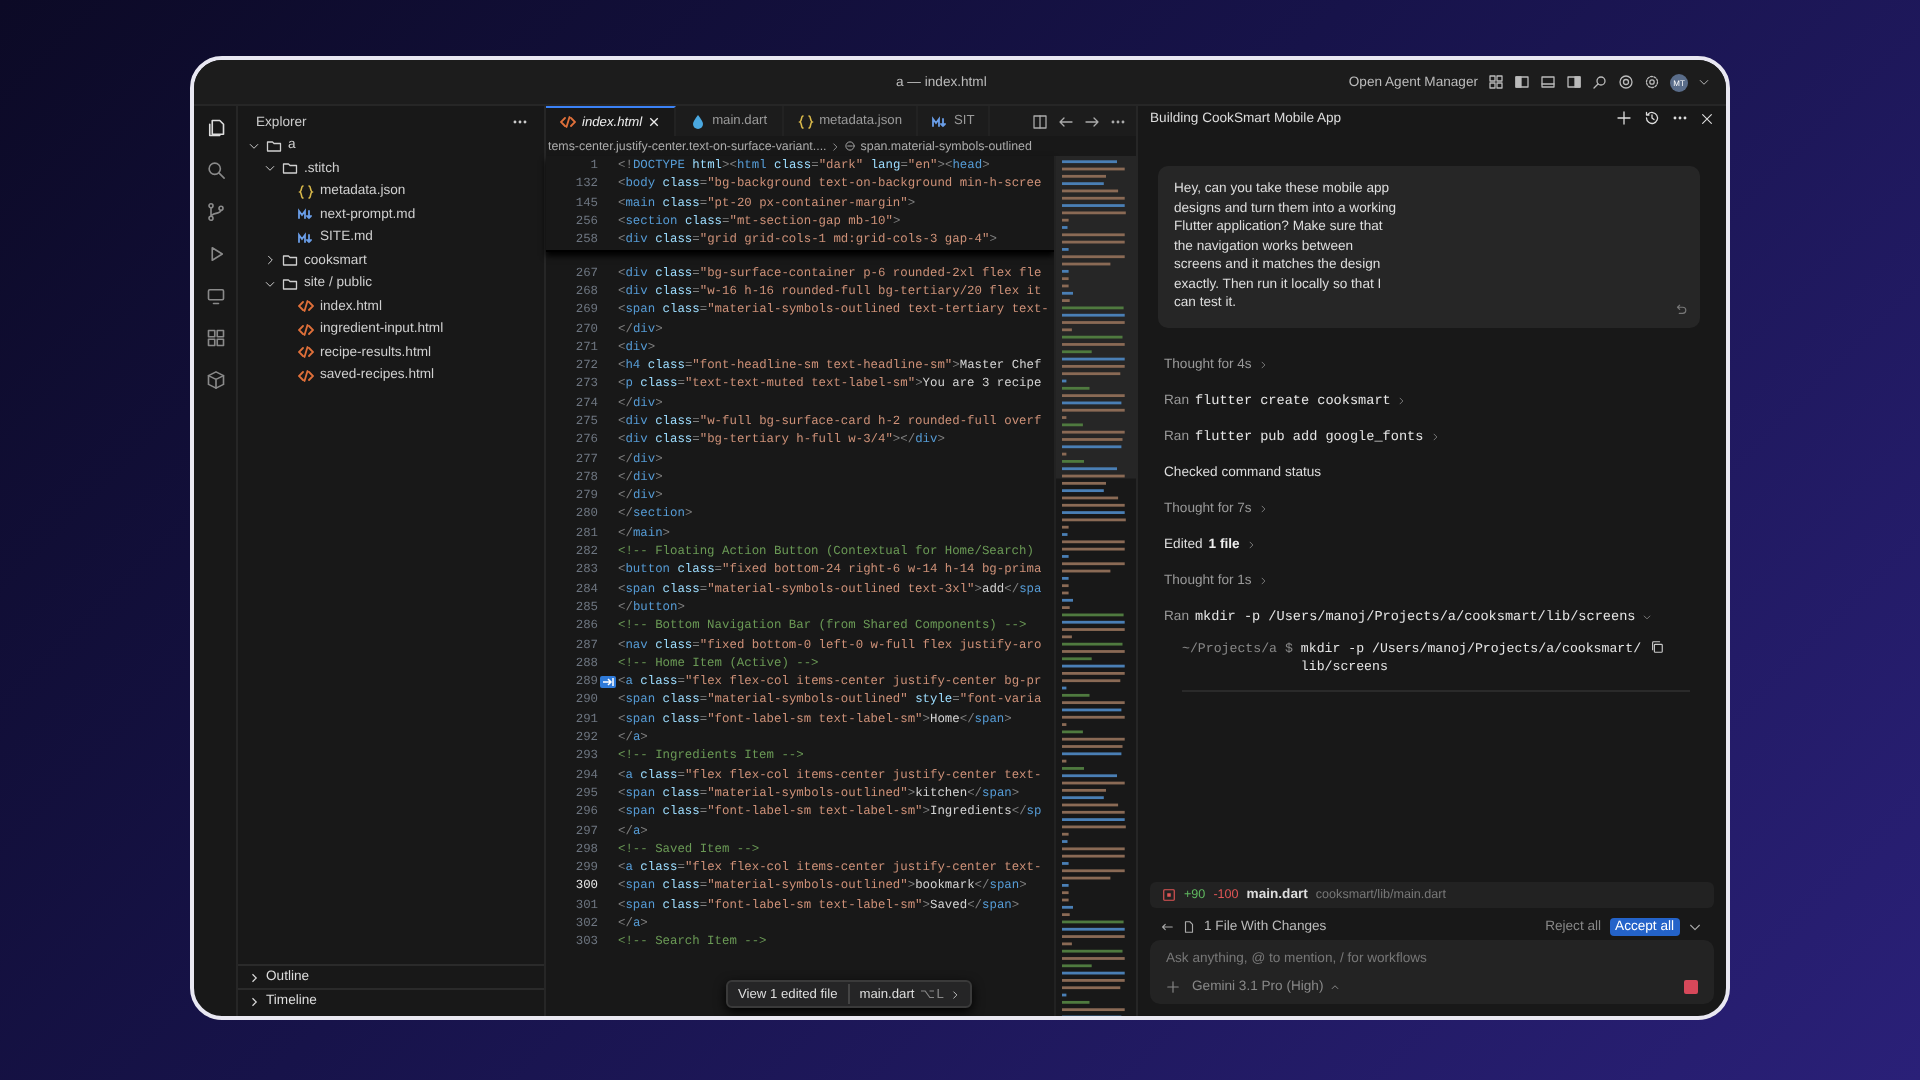  Describe the element at coordinates (1189, 926) in the screenshot. I see `file-icon` at that location.